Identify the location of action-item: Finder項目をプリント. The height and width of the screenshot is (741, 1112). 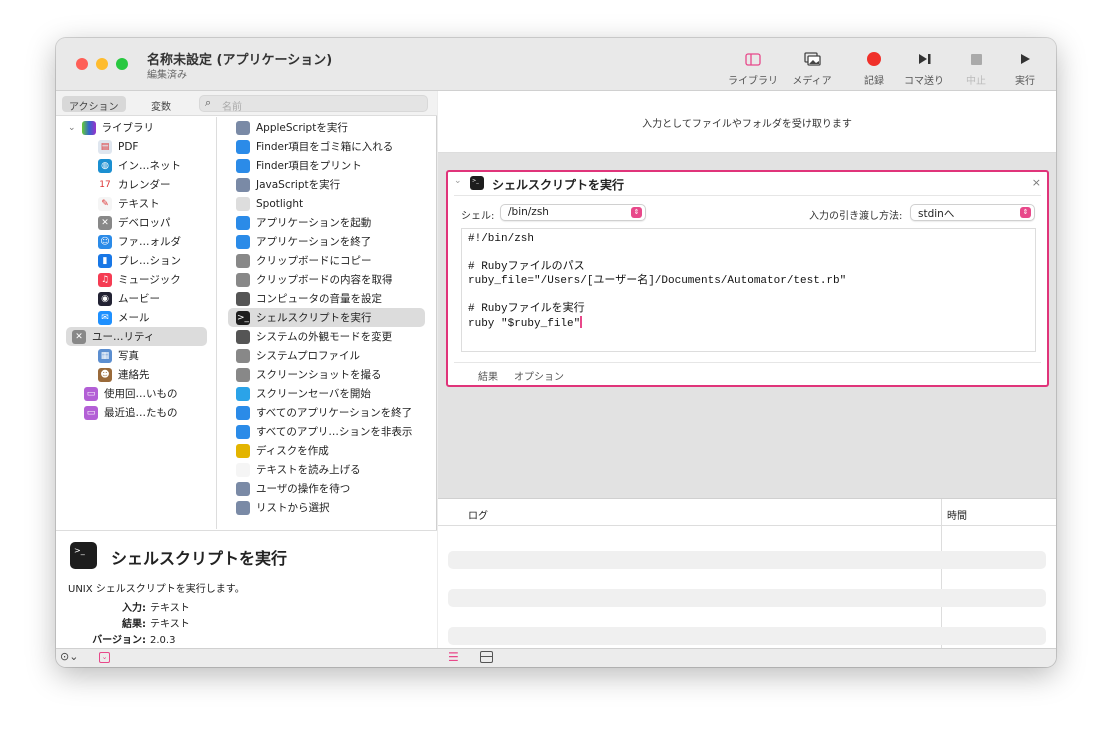
(333, 165).